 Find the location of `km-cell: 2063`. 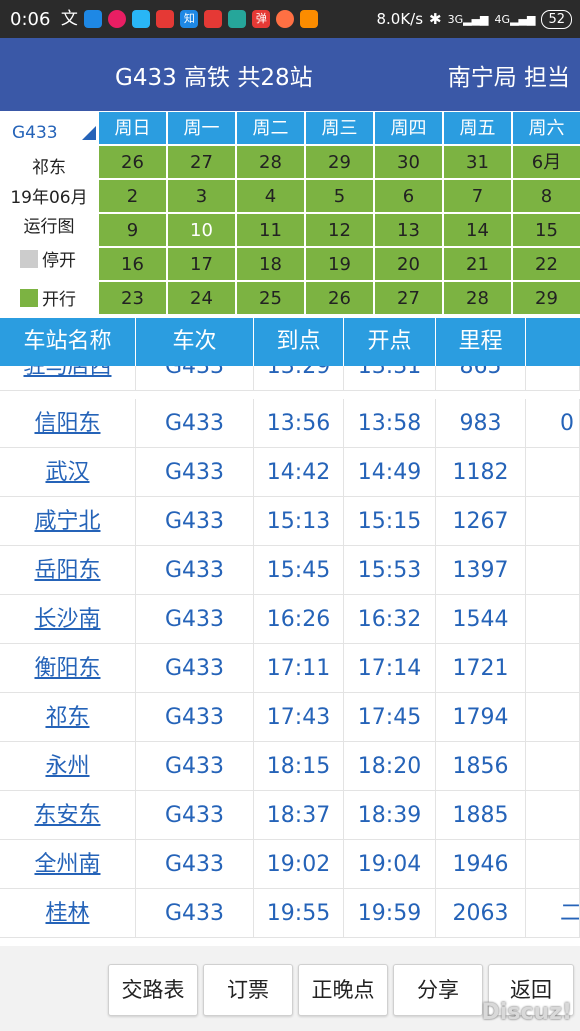

km-cell: 2063 is located at coordinates (481, 913).